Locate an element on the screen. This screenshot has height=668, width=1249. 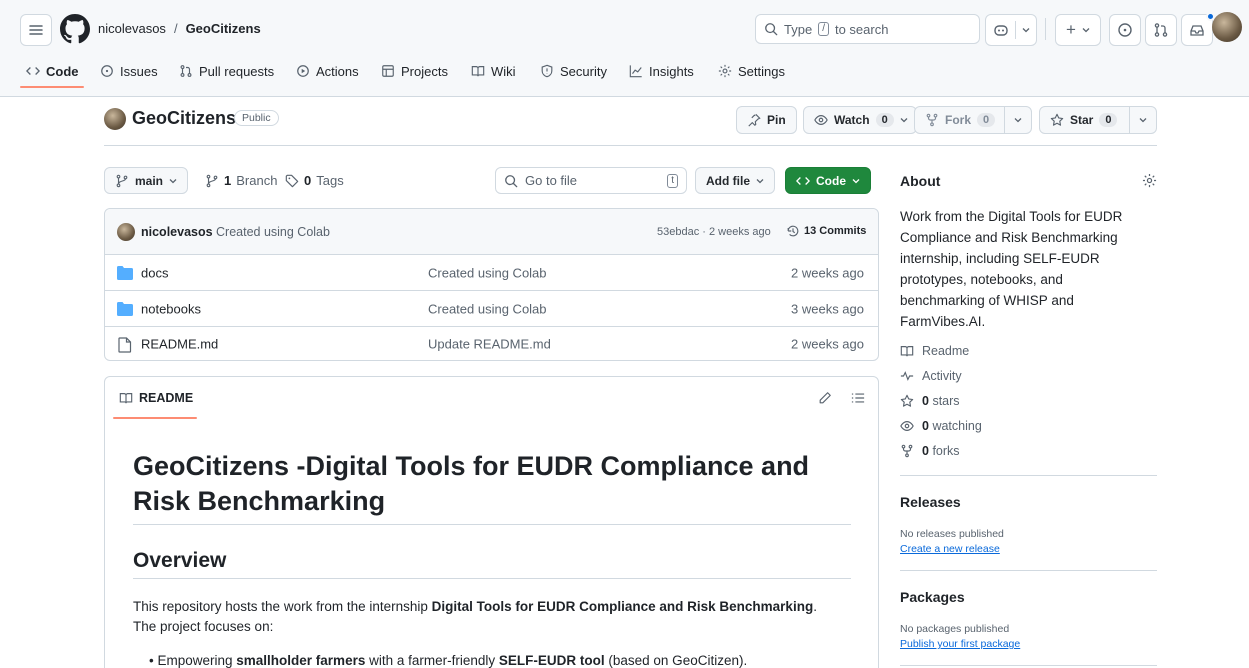
eye-icon is located at coordinates (907, 426).